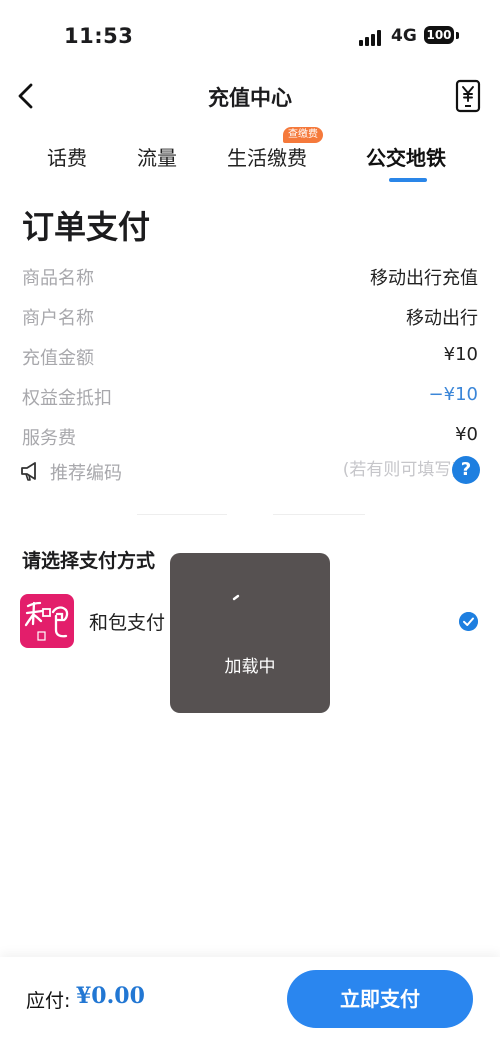  Describe the element at coordinates (236, 597) in the screenshot. I see `loading-spinner-icon` at that location.